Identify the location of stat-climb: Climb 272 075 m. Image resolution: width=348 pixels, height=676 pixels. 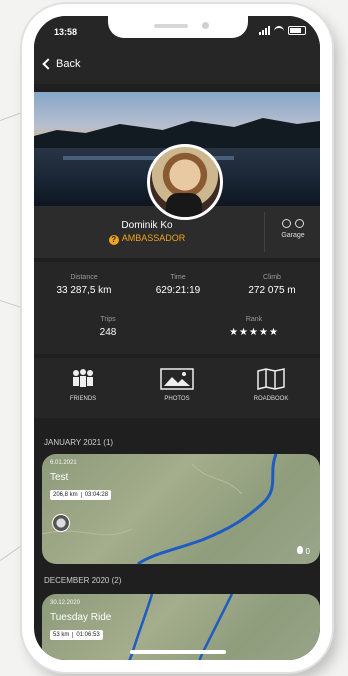
(272, 285).